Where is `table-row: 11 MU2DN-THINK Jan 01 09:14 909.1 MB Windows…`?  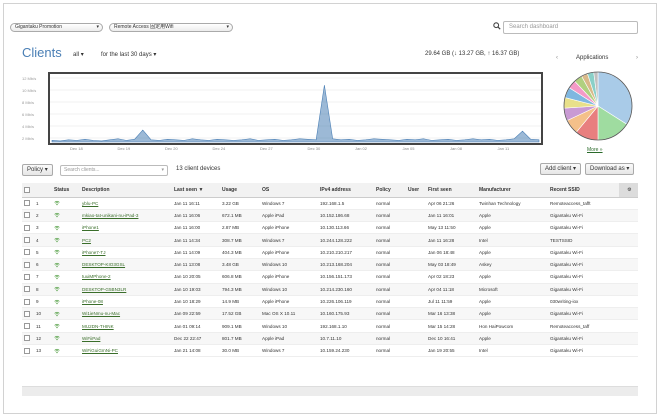
table-row: 11 MU2DN-THINK Jan 01 09:14 909.1 MB Windows… is located at coordinates (330, 326).